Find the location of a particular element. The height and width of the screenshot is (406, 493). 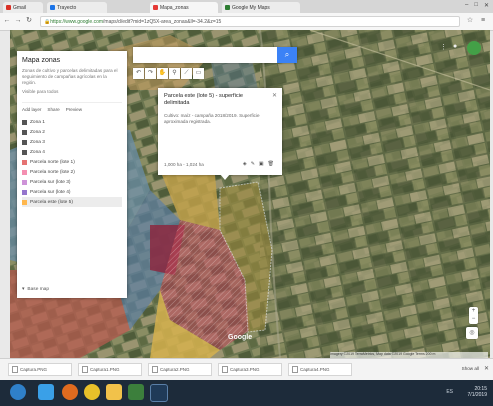

layer-item: Parcela sur (lote 4) is located at coordinates (72, 192).